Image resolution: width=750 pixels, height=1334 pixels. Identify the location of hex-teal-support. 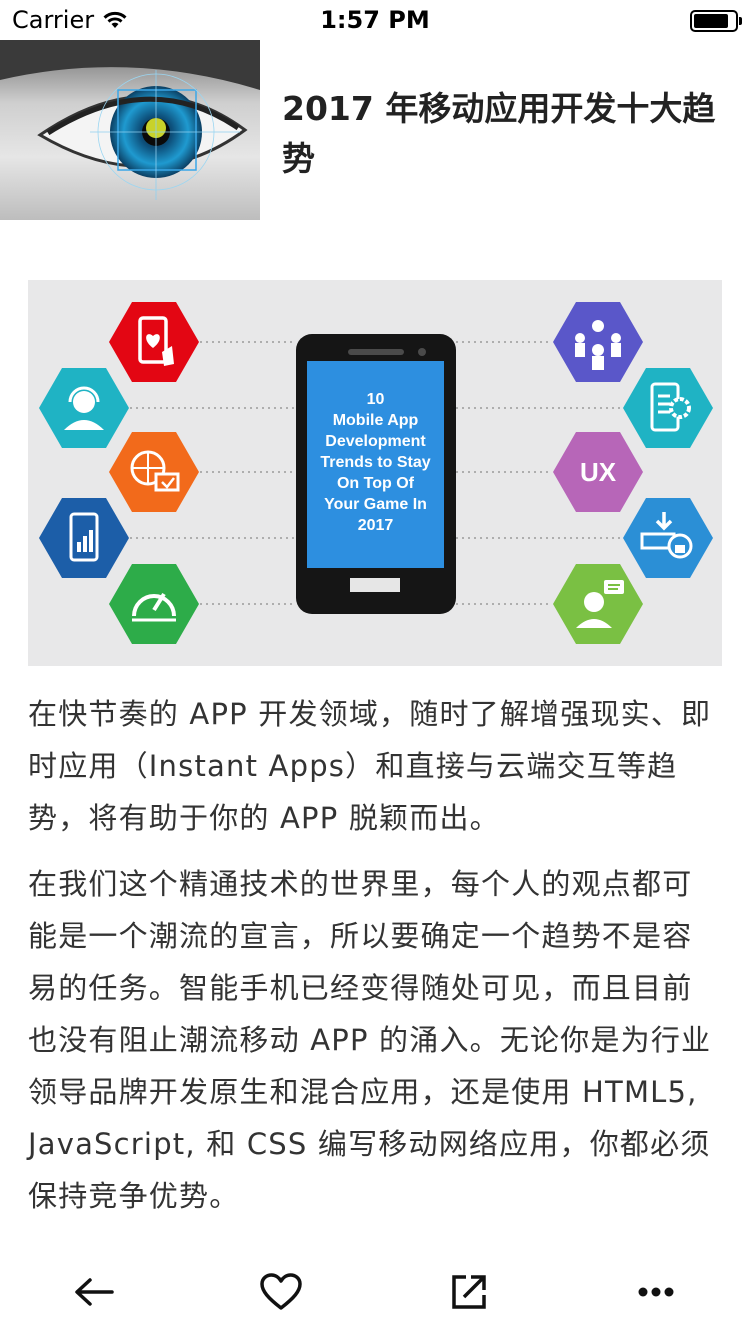
(84, 408).